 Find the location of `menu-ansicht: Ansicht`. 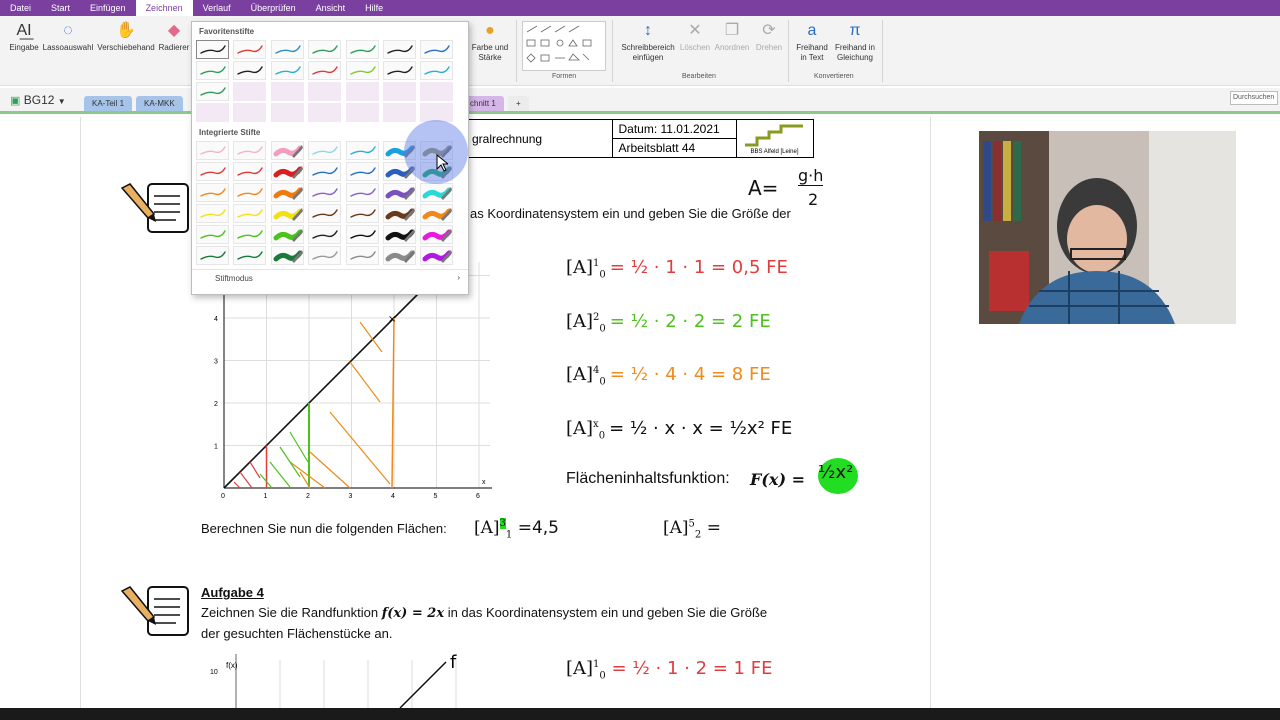

menu-ansicht: Ansicht is located at coordinates (331, 8).